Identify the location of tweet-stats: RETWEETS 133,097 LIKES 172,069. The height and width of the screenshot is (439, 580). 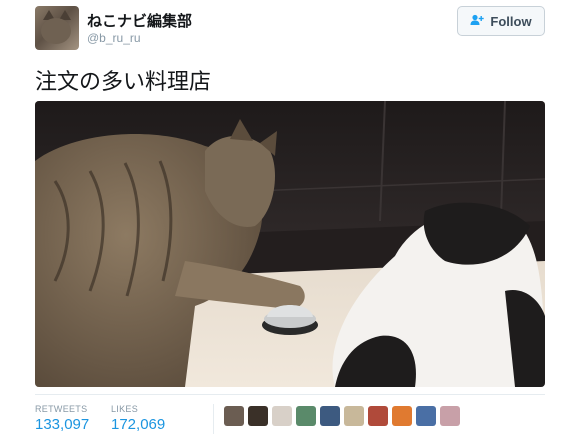
(290, 418).